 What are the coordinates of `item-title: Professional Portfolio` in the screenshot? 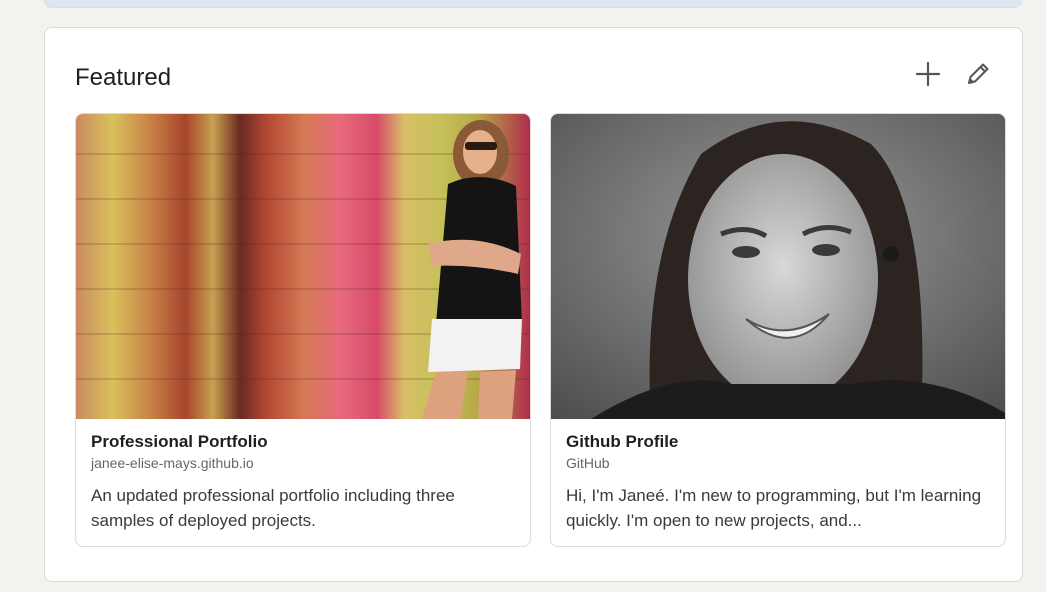 It's located at (179, 441).